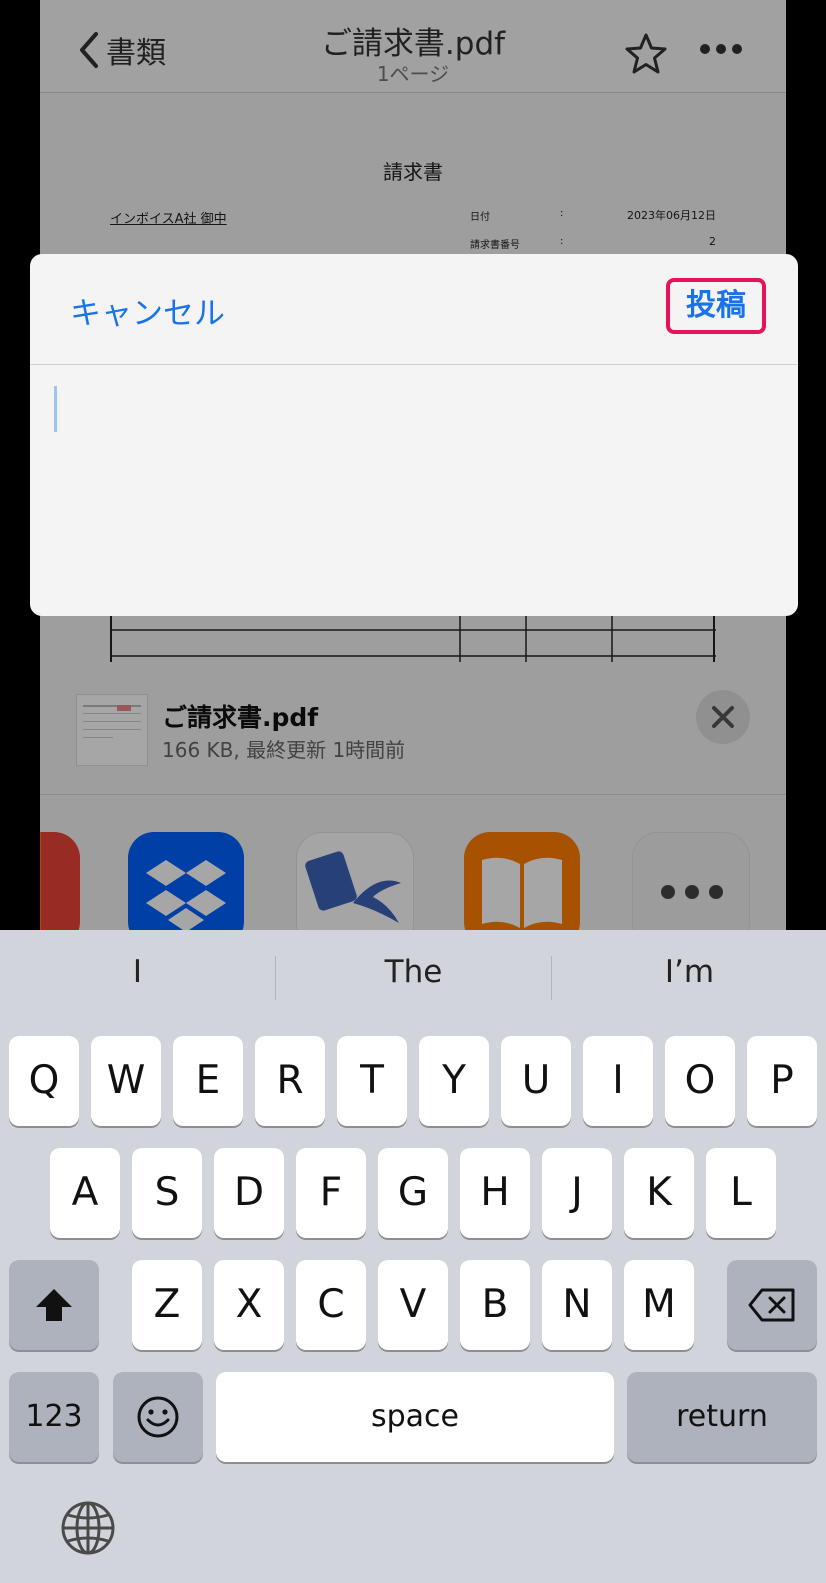 The width and height of the screenshot is (826, 1583). Describe the element at coordinates (689, 975) in the screenshot. I see `suggestion-3: I’m` at that location.